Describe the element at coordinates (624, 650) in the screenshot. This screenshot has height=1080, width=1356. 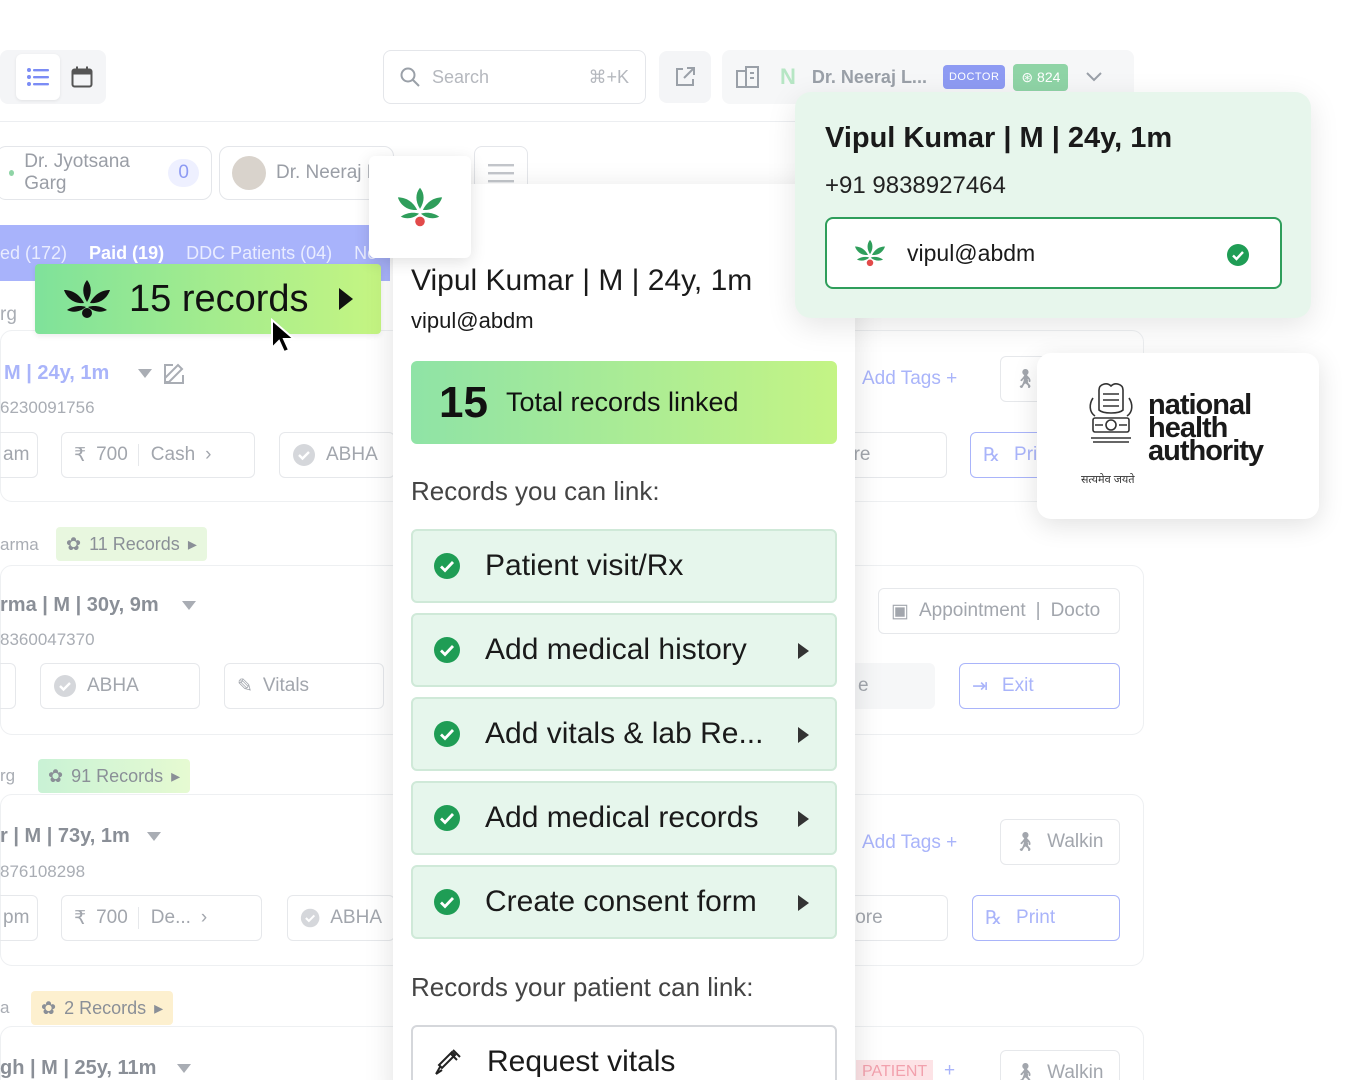
I see `link-item-medical-history: Add medical history` at that location.